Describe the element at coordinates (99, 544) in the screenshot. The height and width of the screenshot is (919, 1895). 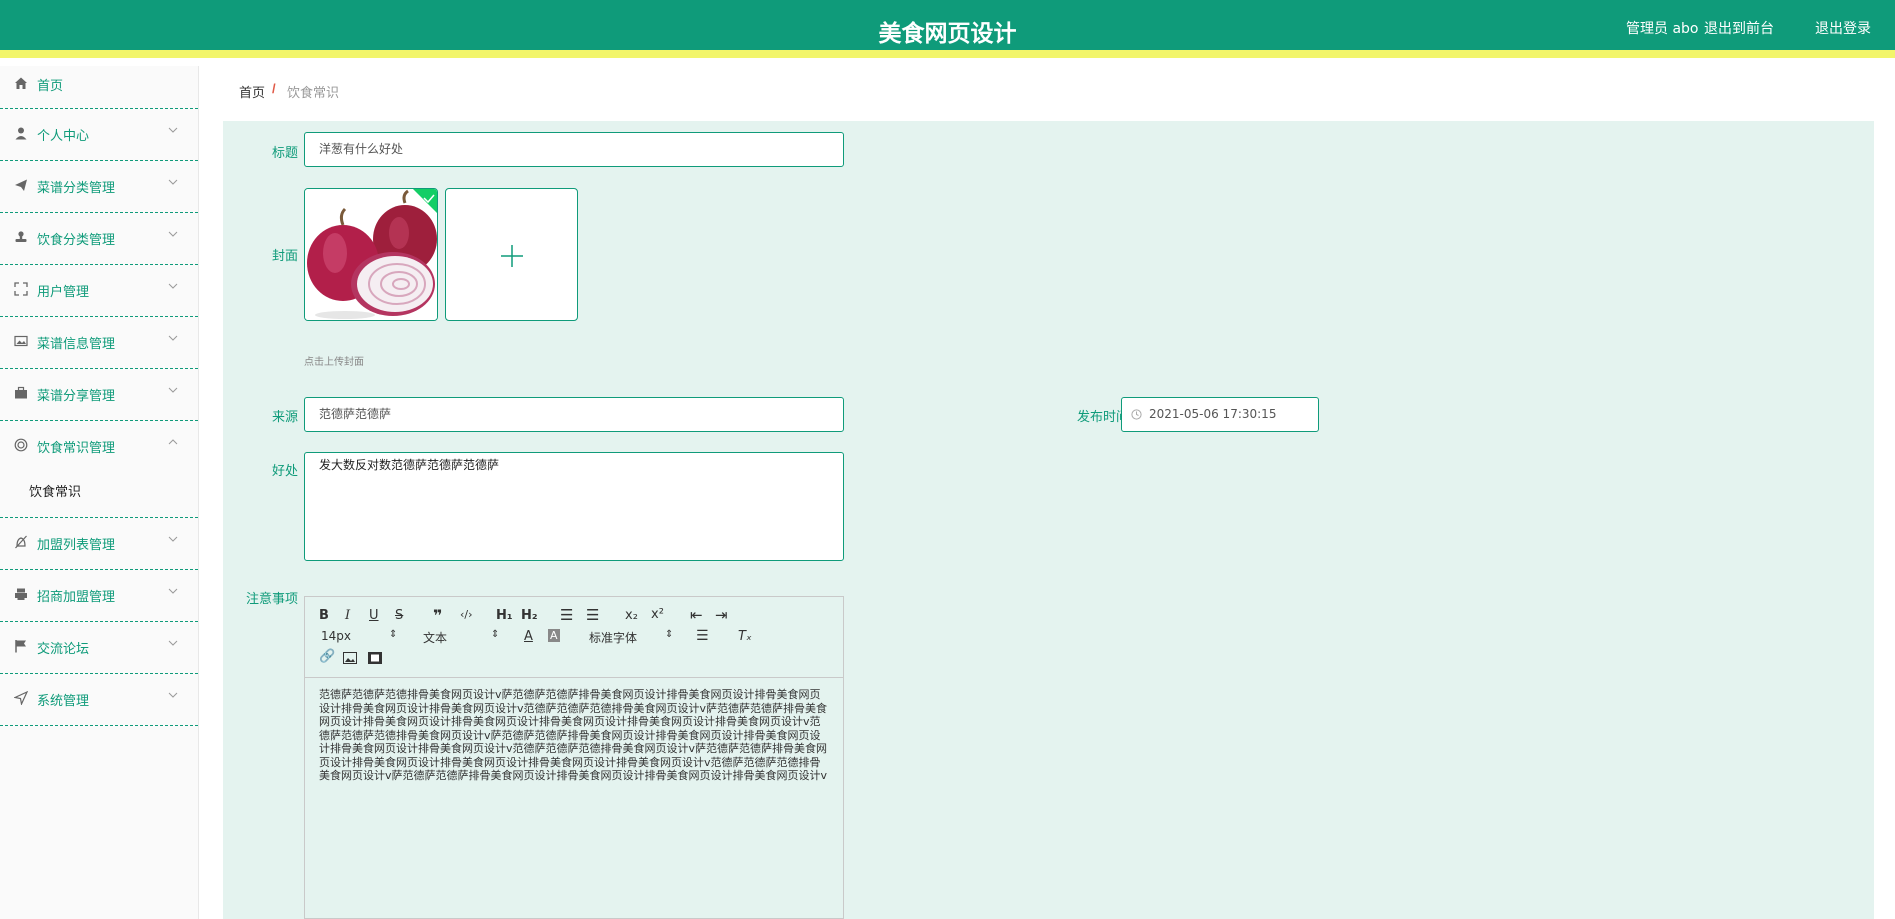
I see `sidebar-item-franchise-list: 加盟列表管理` at that location.